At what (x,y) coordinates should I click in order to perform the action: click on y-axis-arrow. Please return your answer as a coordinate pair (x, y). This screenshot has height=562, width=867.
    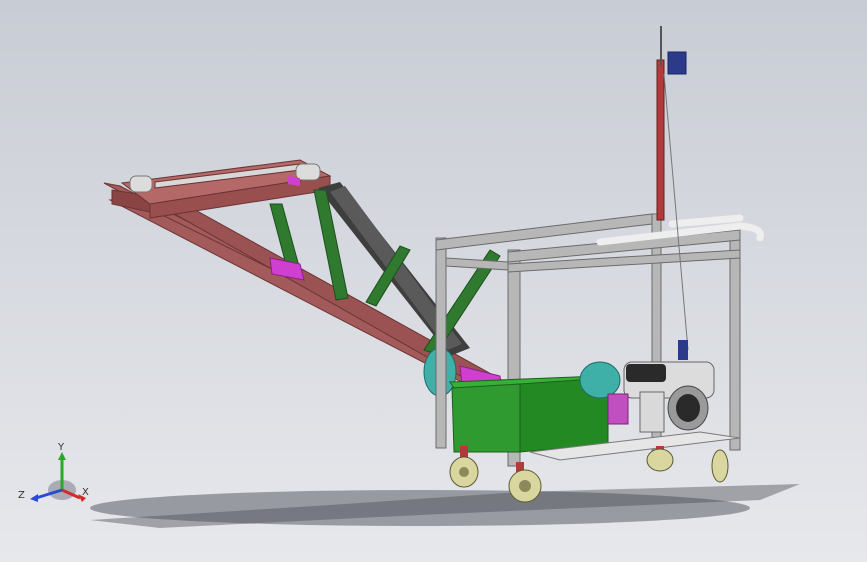
    Looking at the image, I should click on (62, 456).